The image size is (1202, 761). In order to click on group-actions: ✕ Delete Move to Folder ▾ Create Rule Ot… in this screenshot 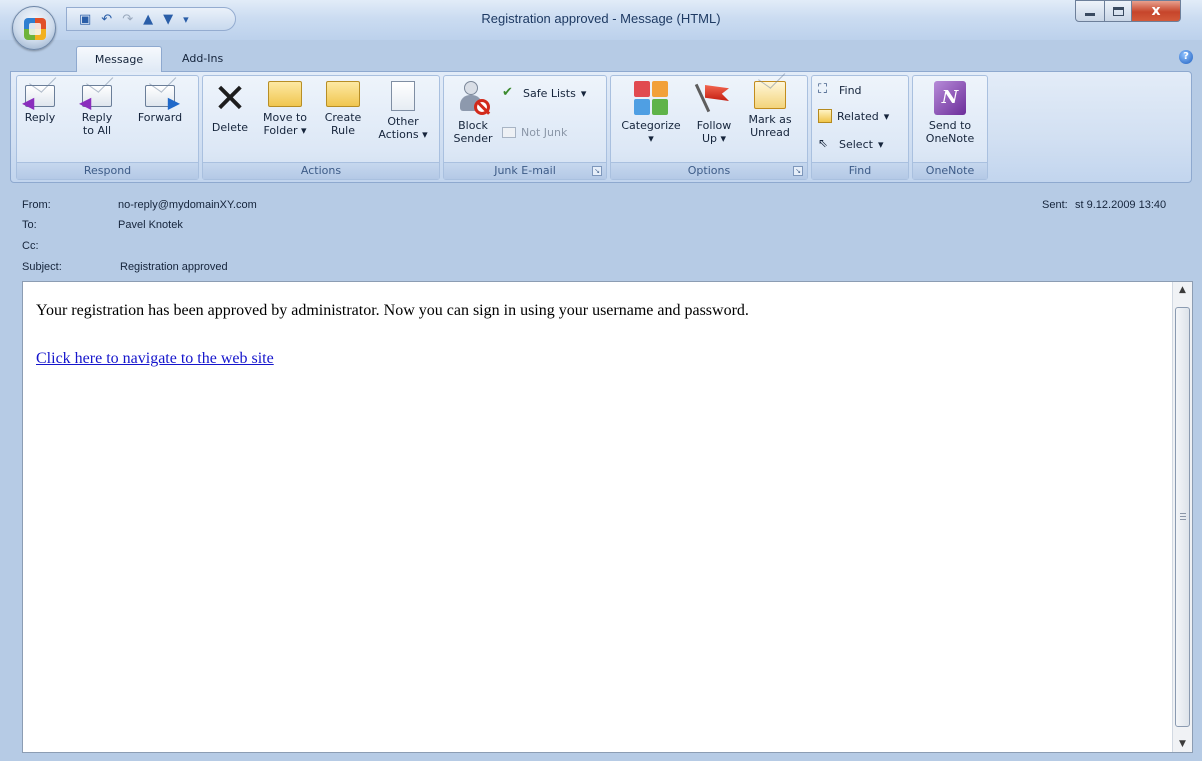, I will do `click(321, 127)`.